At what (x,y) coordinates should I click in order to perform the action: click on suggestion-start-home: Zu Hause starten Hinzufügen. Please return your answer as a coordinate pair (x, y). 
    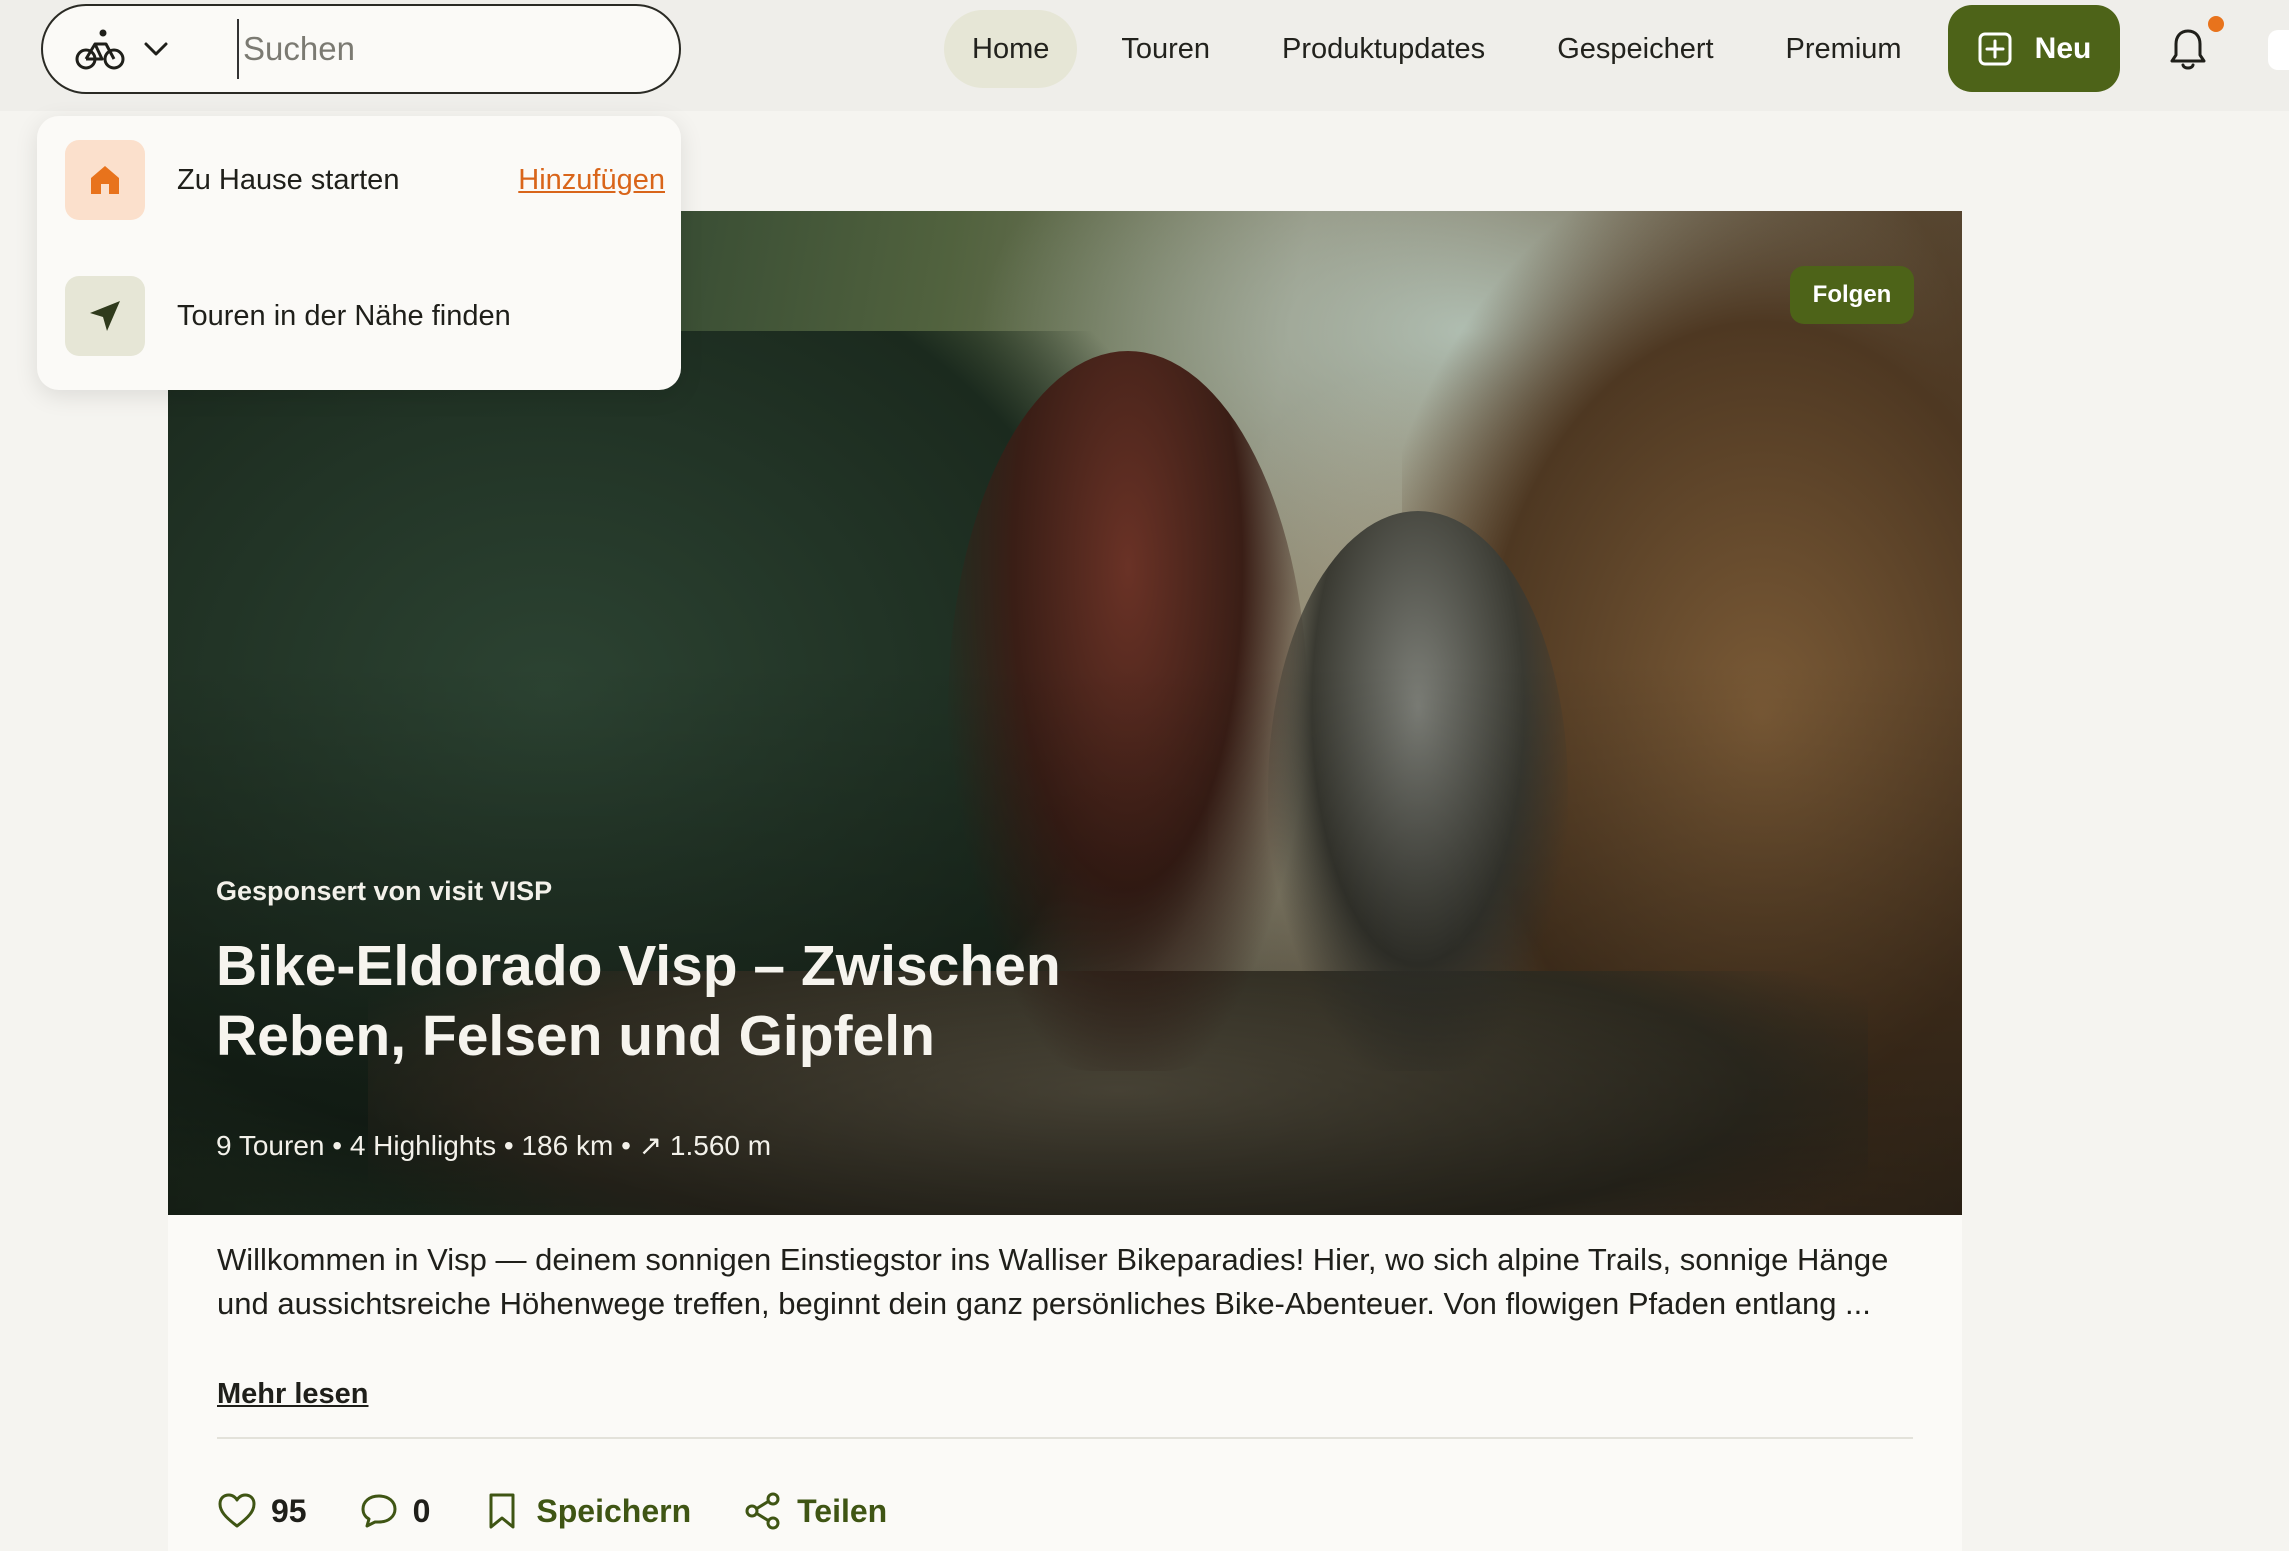
    Looking at the image, I should click on (365, 180).